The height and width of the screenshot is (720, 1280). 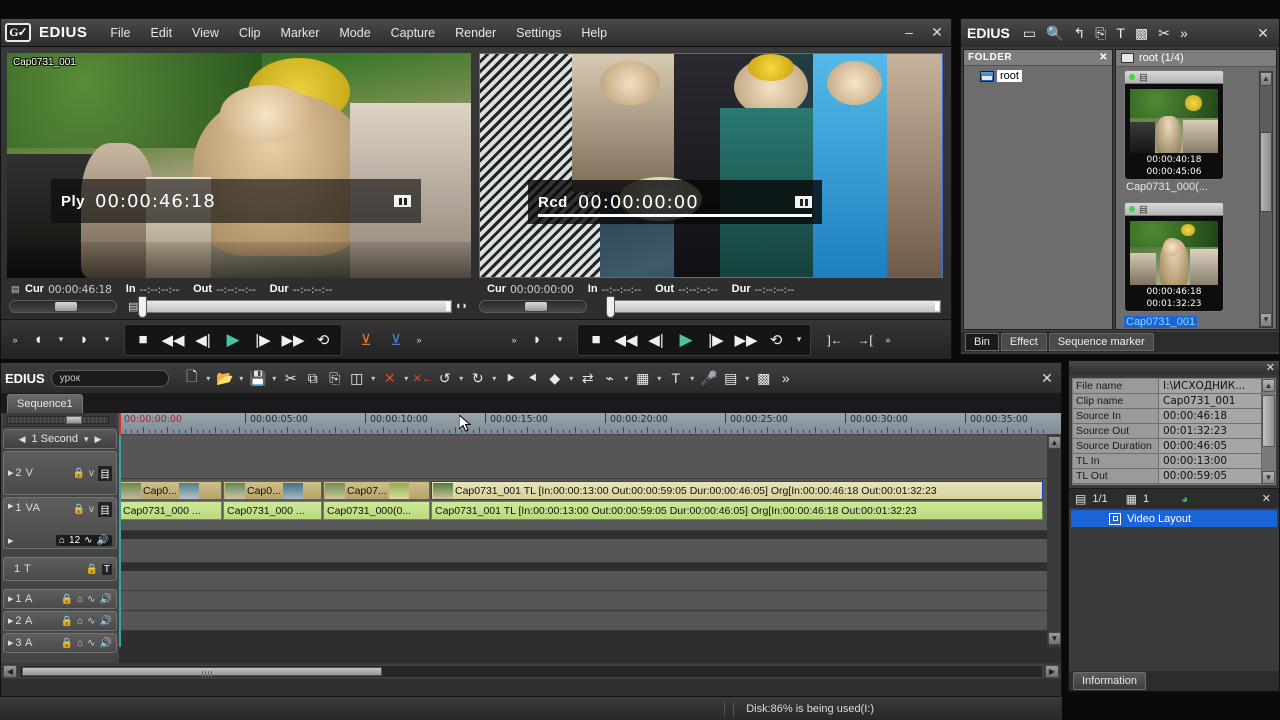 I want to click on track-header-2v: ▶ 2 V 🔒 ᴠ 目, so click(x=60, y=473).